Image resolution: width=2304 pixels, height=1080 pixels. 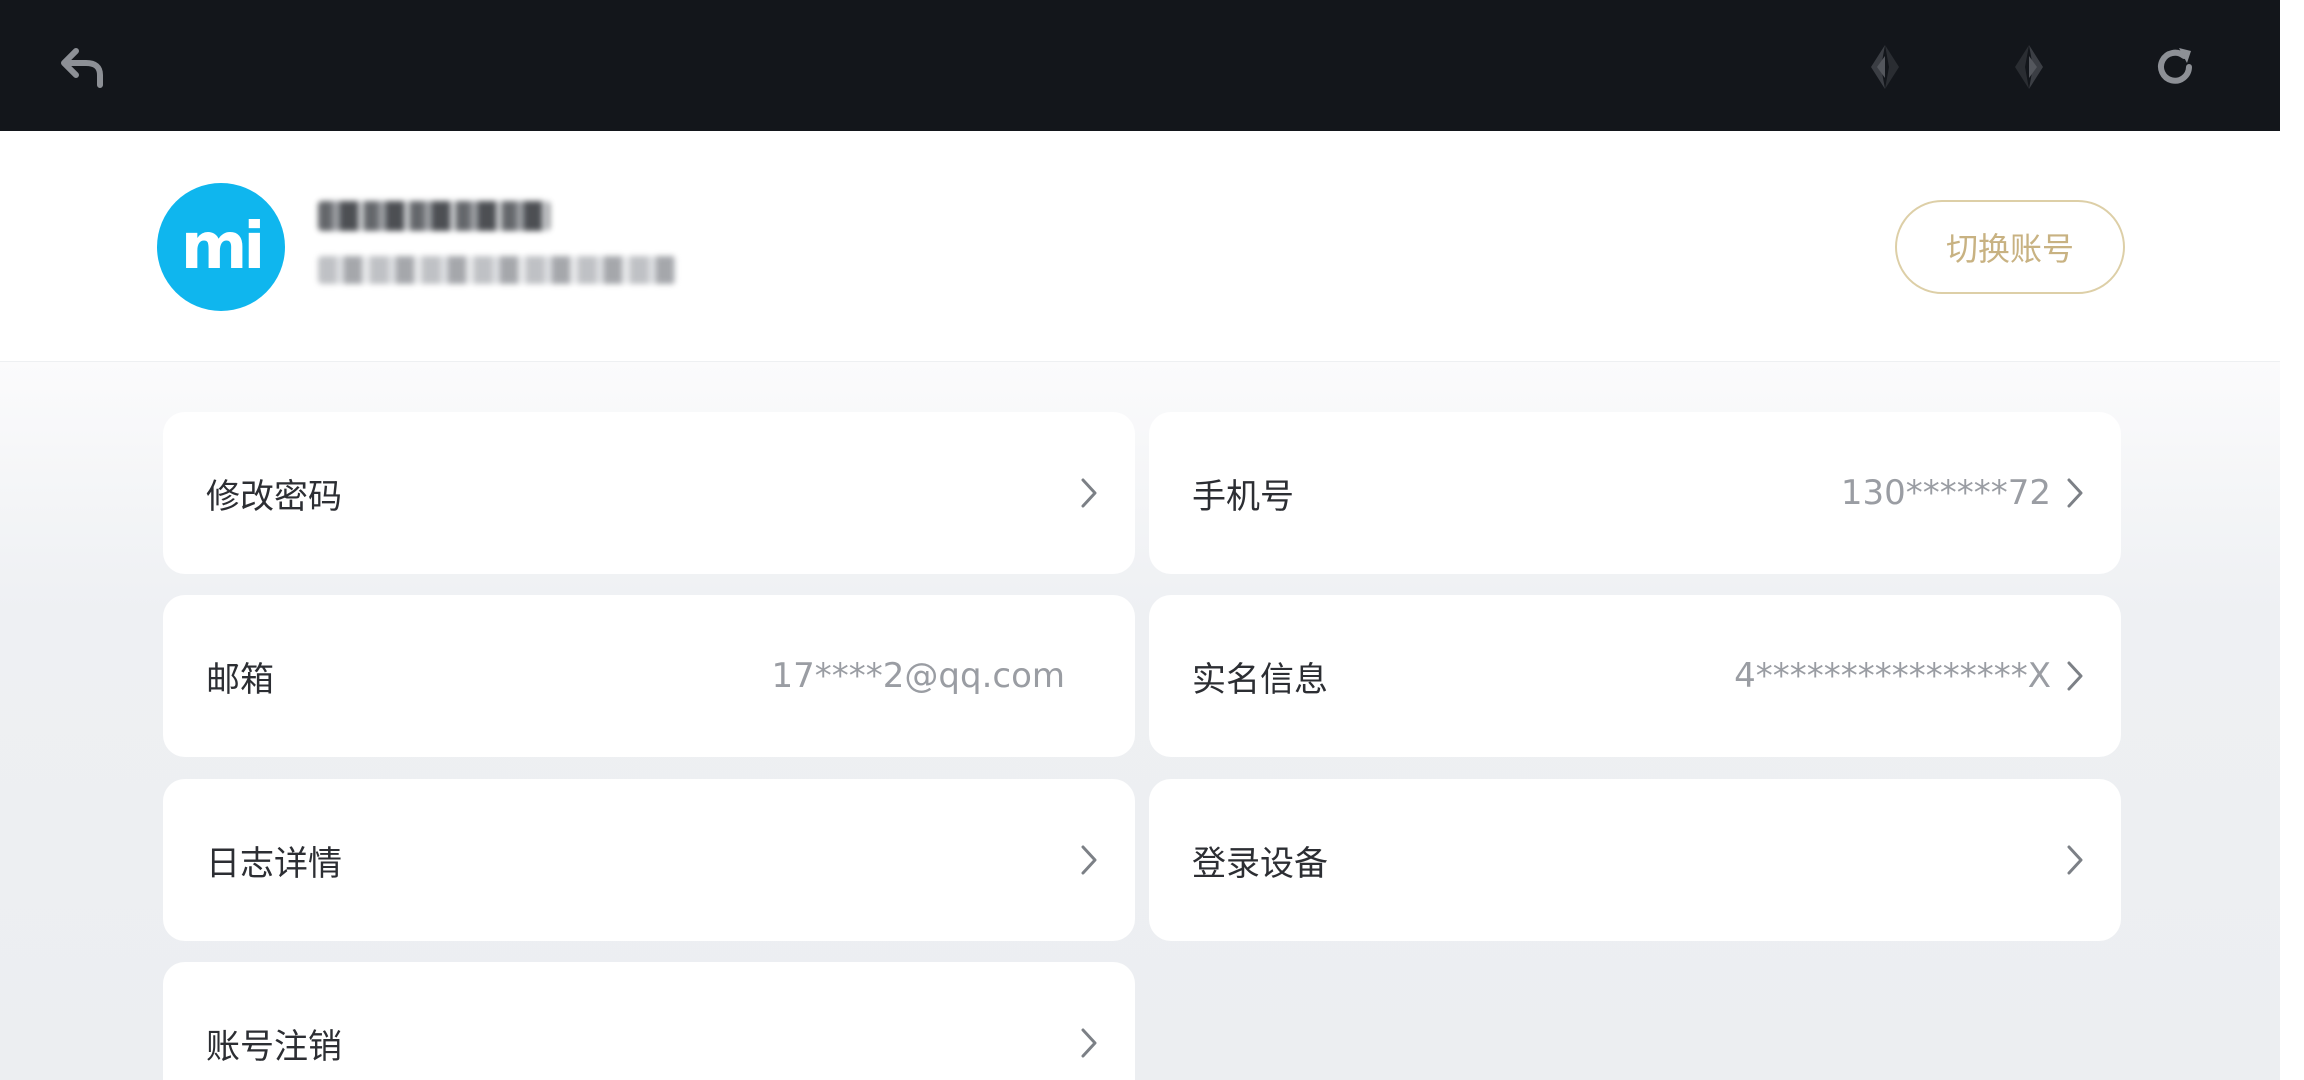 I want to click on chevron-placeholder, so click(x=1089, y=676).